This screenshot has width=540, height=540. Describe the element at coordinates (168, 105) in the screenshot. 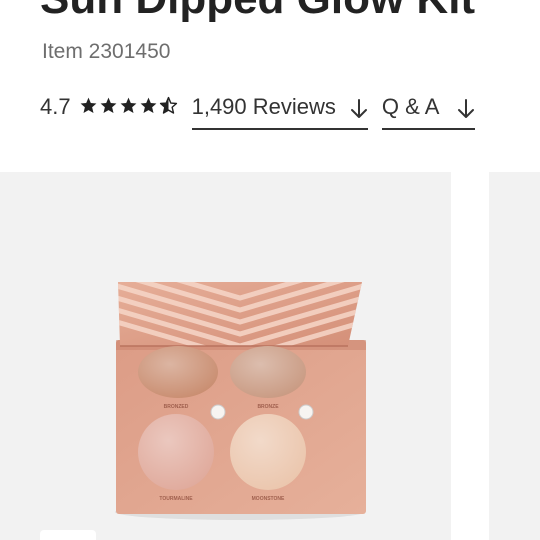

I see `half-star-icon` at that location.